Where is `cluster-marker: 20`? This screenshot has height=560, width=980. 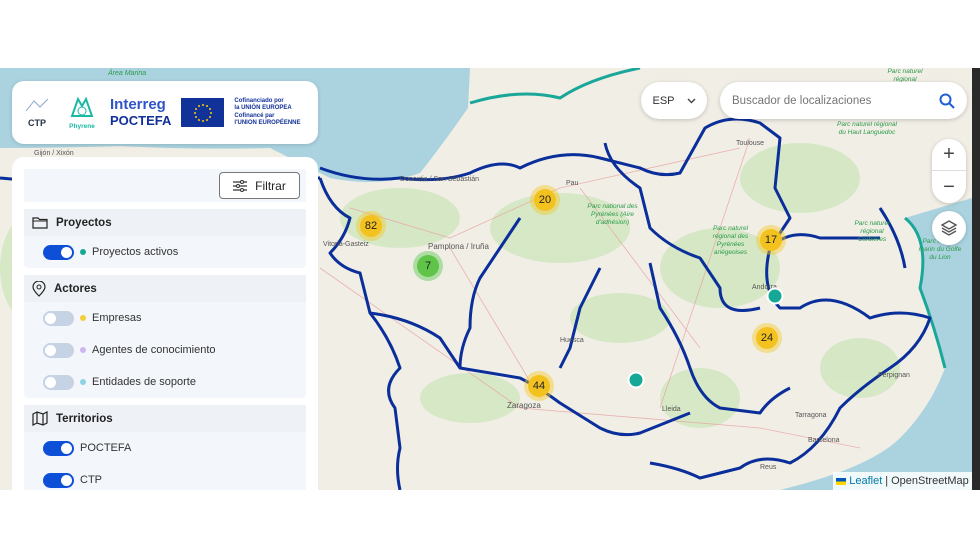
cluster-marker: 20 is located at coordinates (545, 200).